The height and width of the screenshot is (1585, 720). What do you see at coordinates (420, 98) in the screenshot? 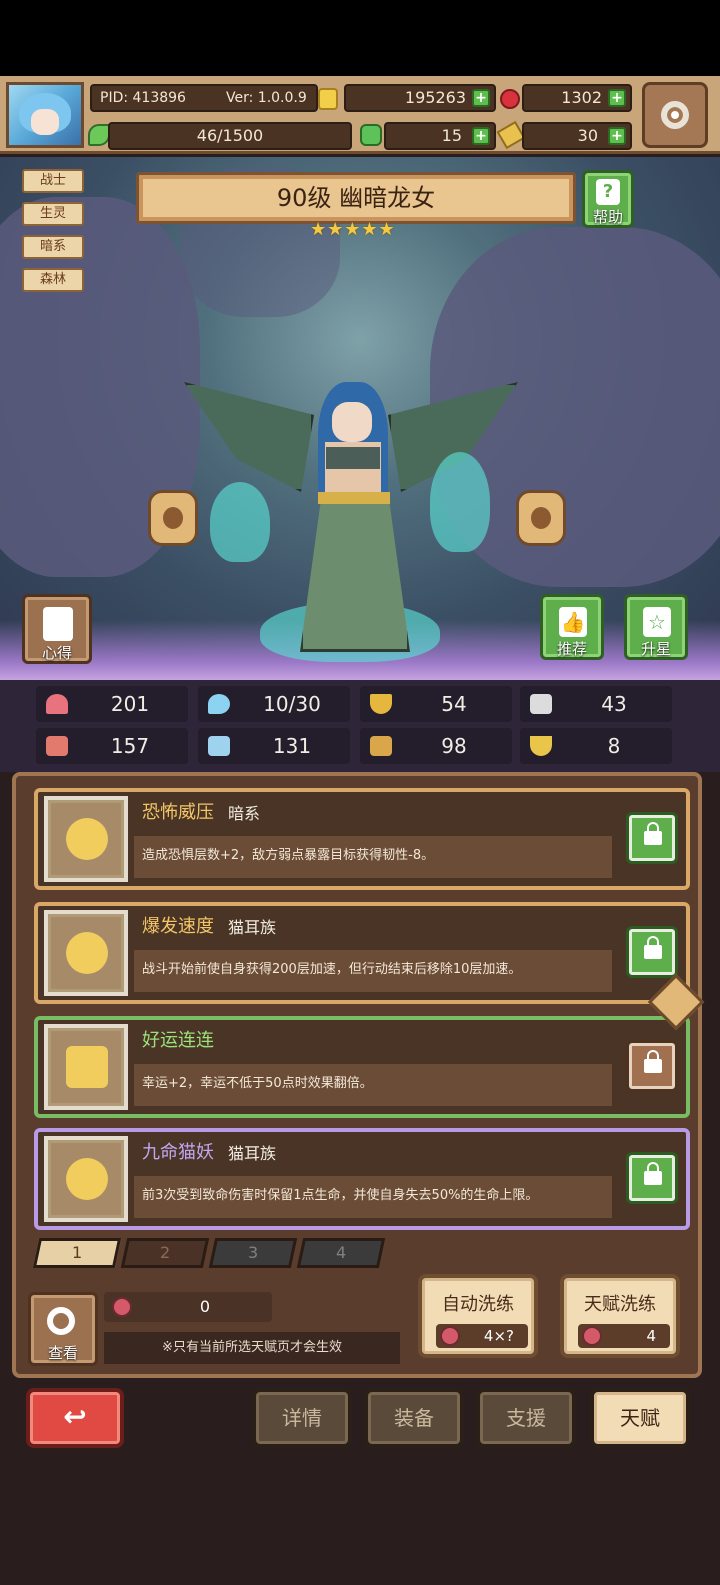
I see `gold-bar: 195263 +` at bounding box center [420, 98].